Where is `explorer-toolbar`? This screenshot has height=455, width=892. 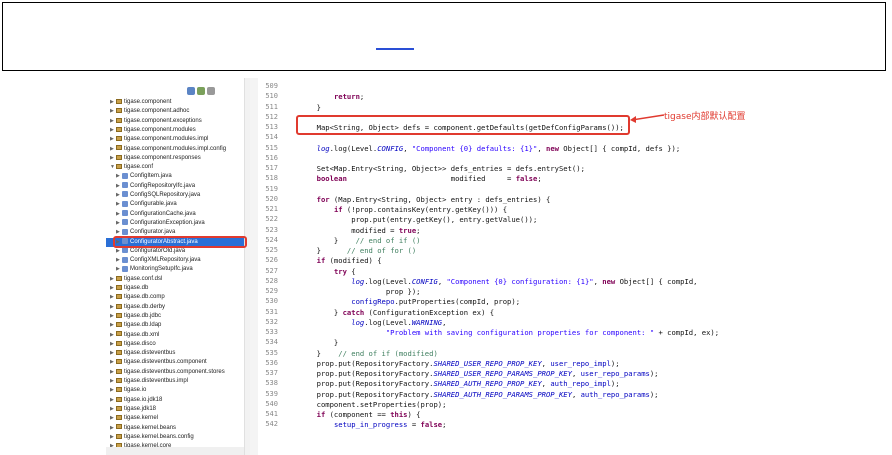
explorer-toolbar is located at coordinates (202, 89).